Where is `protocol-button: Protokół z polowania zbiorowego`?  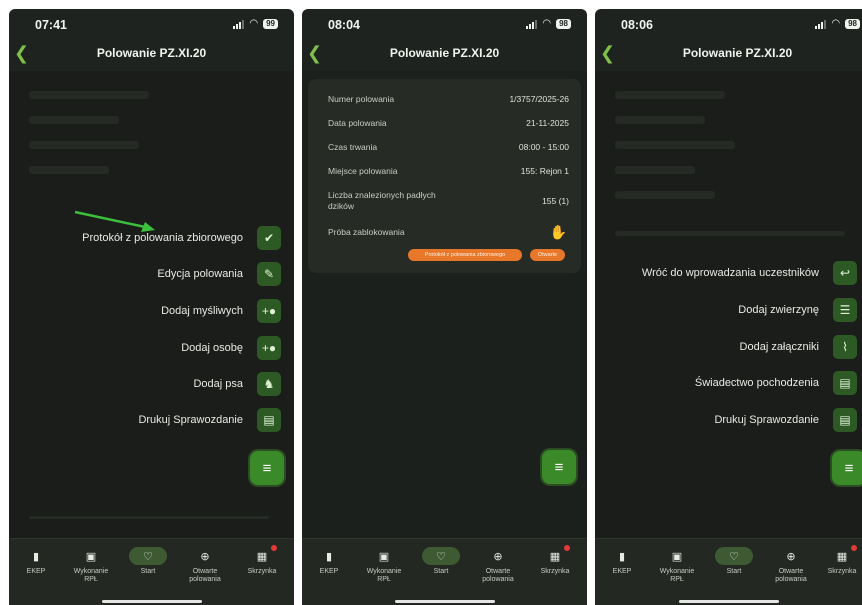 protocol-button: Protokół z polowania zbiorowego is located at coordinates (465, 255).